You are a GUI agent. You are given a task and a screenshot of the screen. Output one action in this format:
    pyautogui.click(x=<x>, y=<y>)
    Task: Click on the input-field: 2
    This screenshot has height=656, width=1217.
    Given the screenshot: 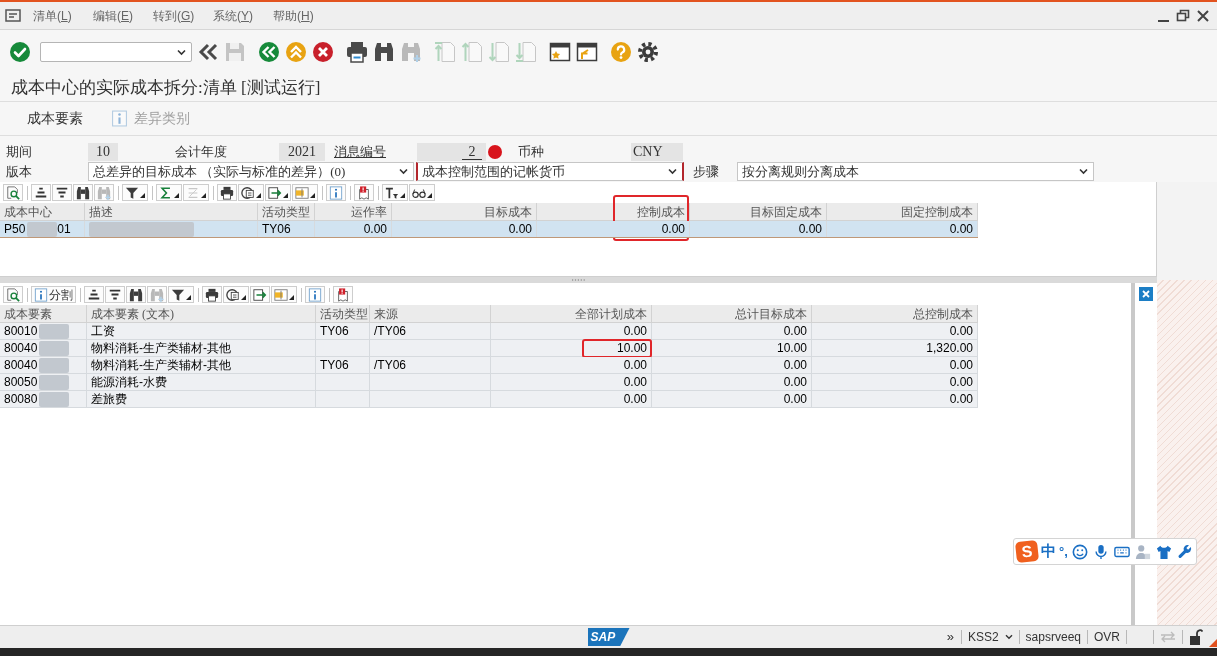 What is the action you would take?
    pyautogui.click(x=451, y=151)
    